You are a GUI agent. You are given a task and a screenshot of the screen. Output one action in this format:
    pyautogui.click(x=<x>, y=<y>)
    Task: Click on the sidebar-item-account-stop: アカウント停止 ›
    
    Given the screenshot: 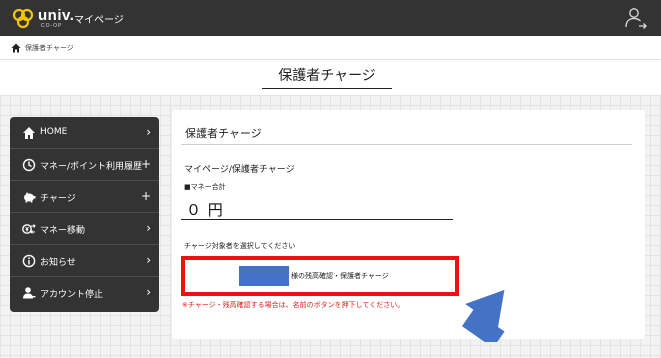 What is the action you would take?
    pyautogui.click(x=84, y=293)
    